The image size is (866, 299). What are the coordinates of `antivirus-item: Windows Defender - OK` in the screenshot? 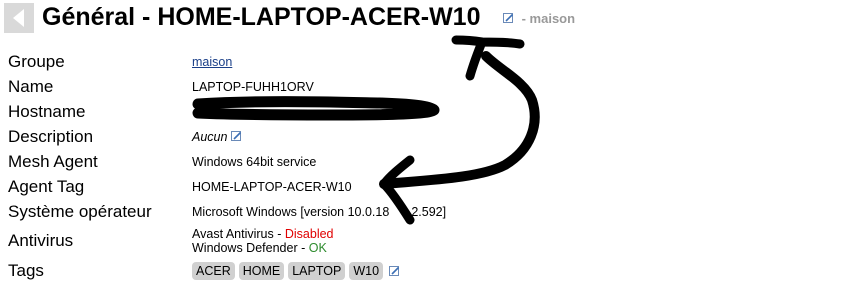 It's located at (263, 248).